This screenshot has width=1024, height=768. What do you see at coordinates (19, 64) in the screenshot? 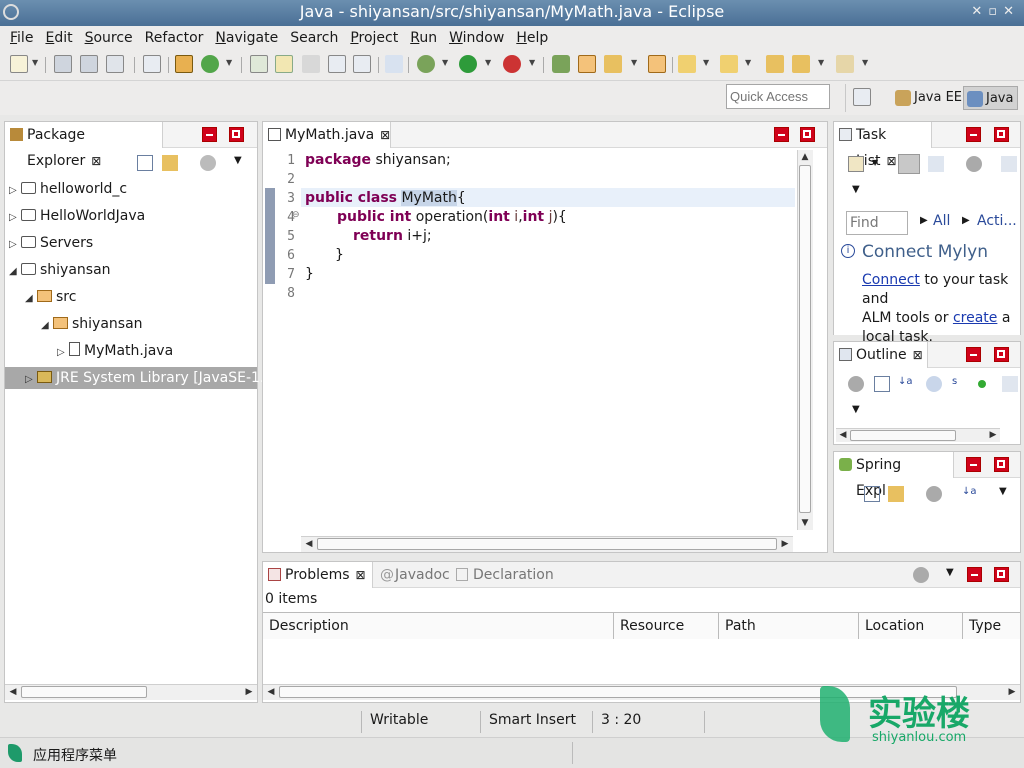
I see `new-icon` at bounding box center [19, 64].